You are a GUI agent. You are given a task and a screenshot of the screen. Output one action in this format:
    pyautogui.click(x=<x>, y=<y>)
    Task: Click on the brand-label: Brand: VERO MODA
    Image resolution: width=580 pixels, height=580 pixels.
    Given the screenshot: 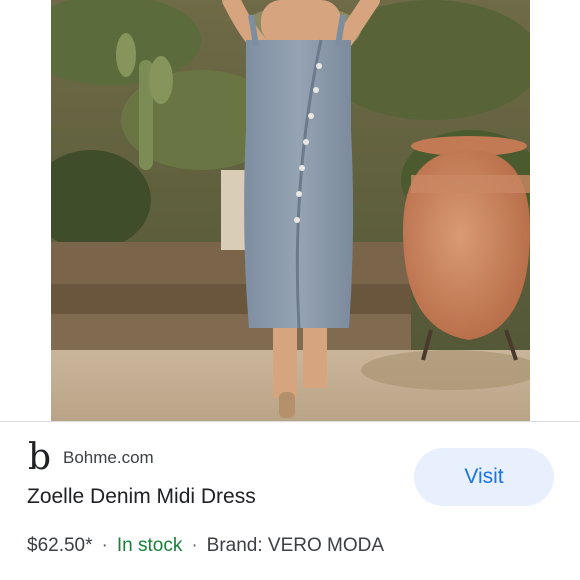 What is the action you would take?
    pyautogui.click(x=295, y=545)
    